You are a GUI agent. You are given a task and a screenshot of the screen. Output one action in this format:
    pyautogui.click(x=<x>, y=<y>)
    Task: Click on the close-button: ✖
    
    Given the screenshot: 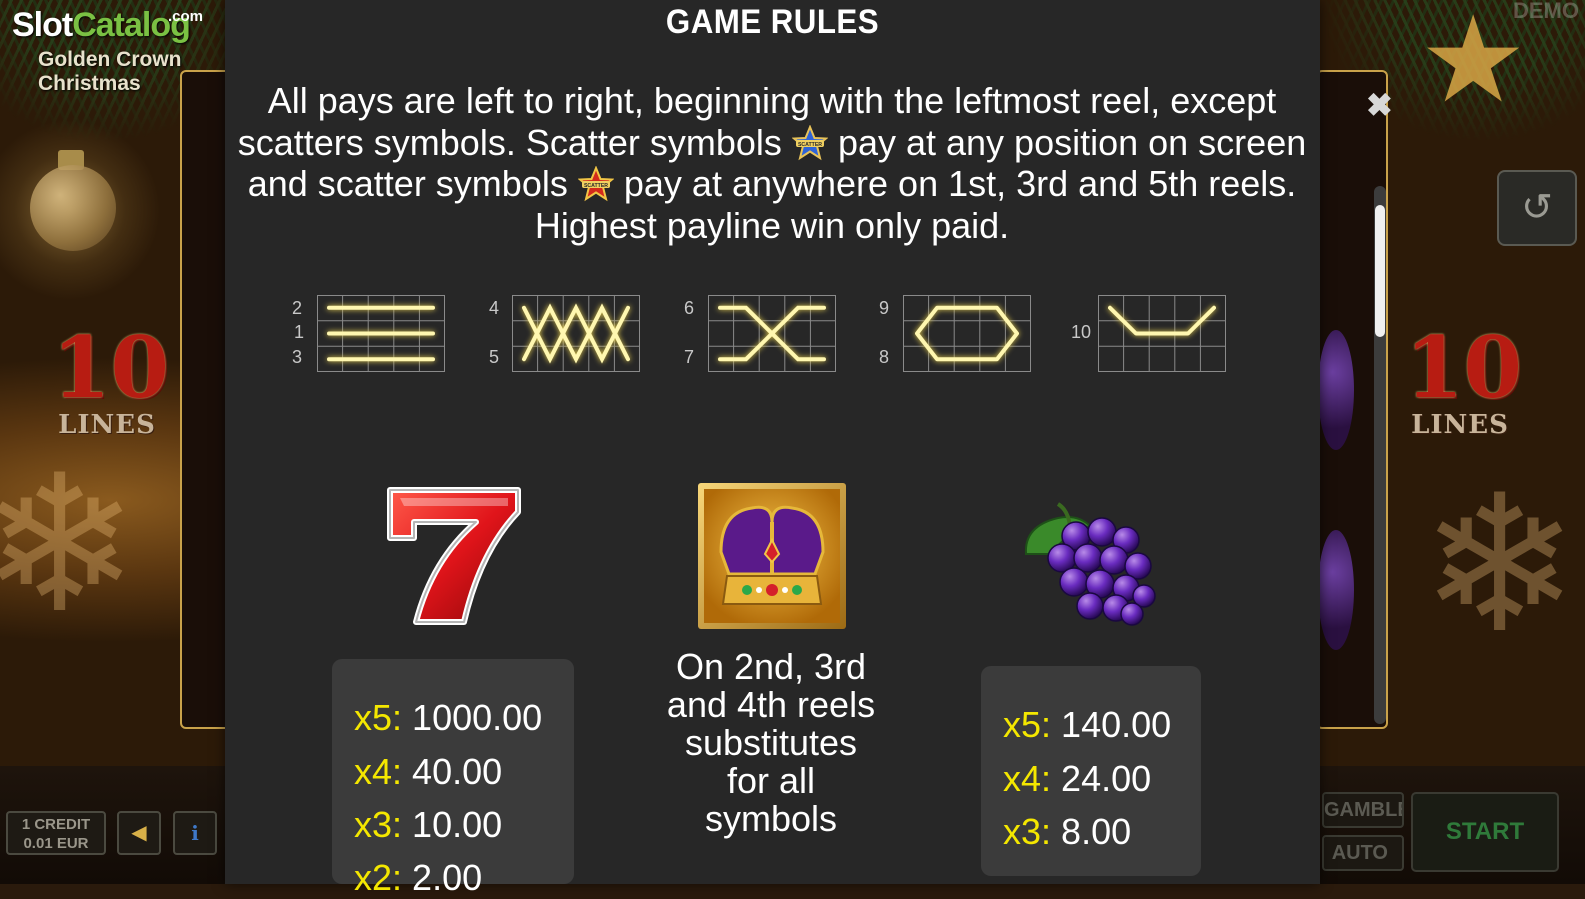 What is the action you would take?
    pyautogui.click(x=1379, y=105)
    